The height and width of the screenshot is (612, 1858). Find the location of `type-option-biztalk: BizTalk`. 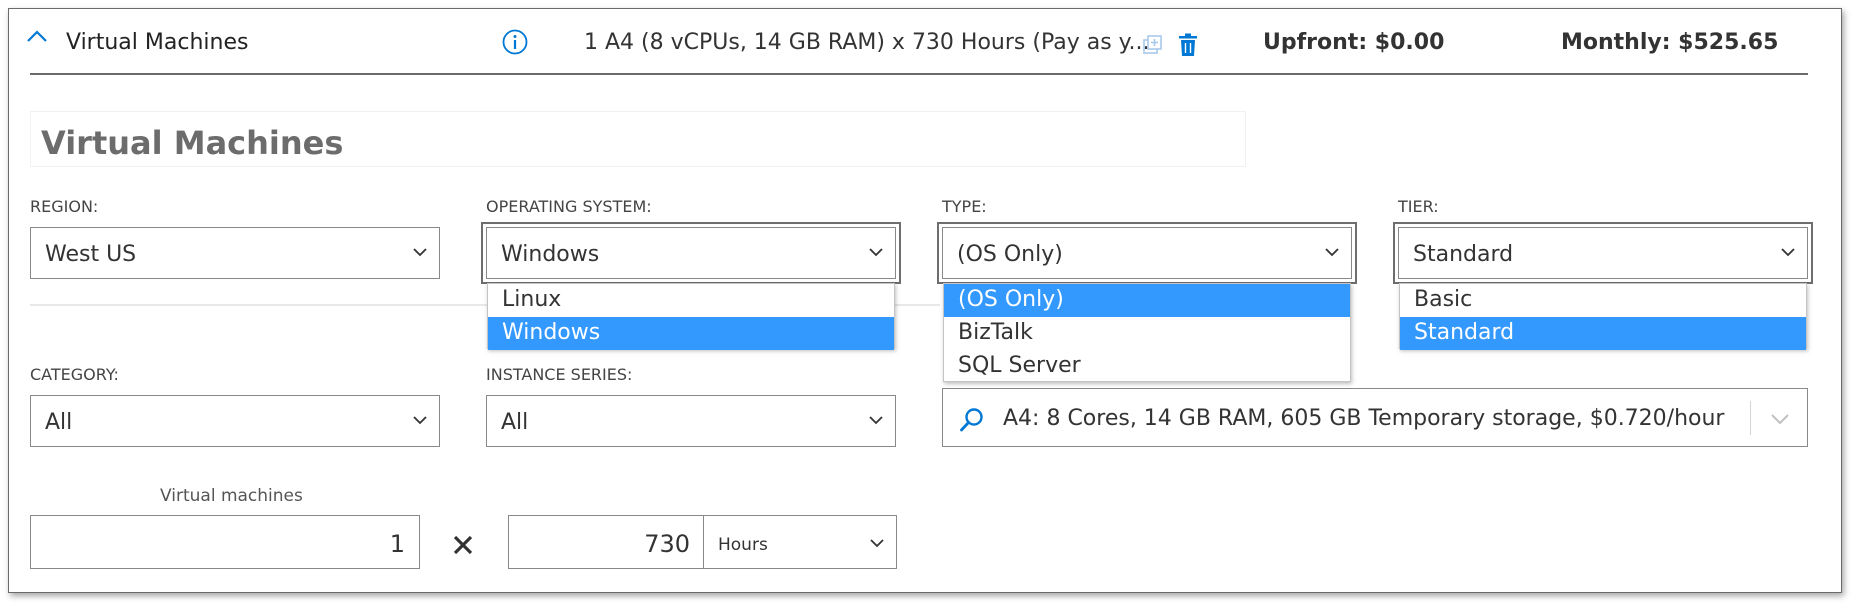

type-option-biztalk: BizTalk is located at coordinates (1147, 333).